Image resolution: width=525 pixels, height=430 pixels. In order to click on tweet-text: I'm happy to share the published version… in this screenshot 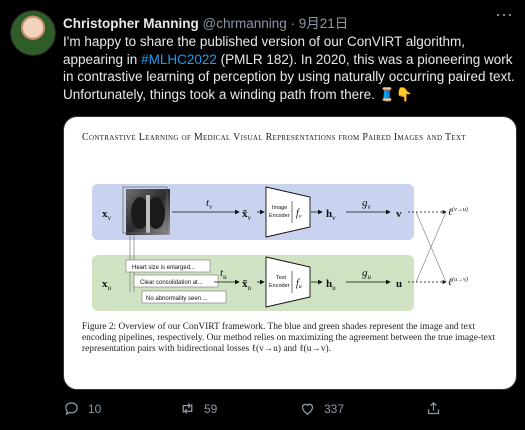, I will do `click(289, 68)`.